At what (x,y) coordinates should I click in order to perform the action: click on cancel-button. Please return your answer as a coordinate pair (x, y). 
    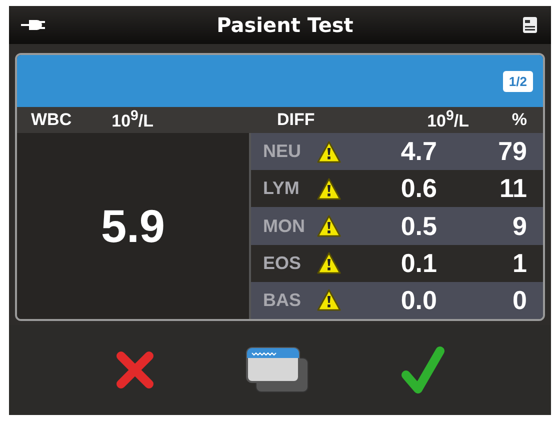
    Looking at the image, I should click on (134, 370).